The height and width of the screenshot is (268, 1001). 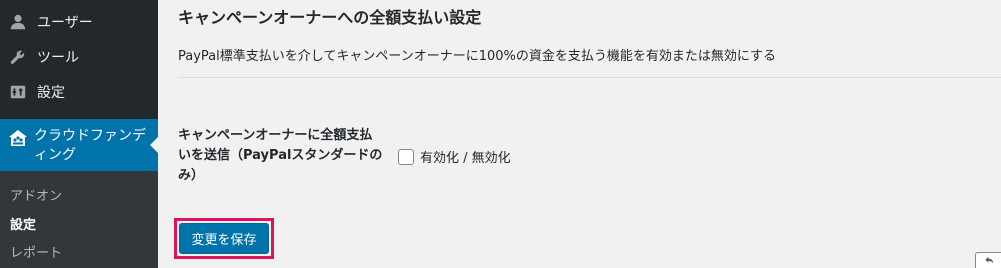 I want to click on sidebar-item-label: 設定, so click(x=51, y=93).